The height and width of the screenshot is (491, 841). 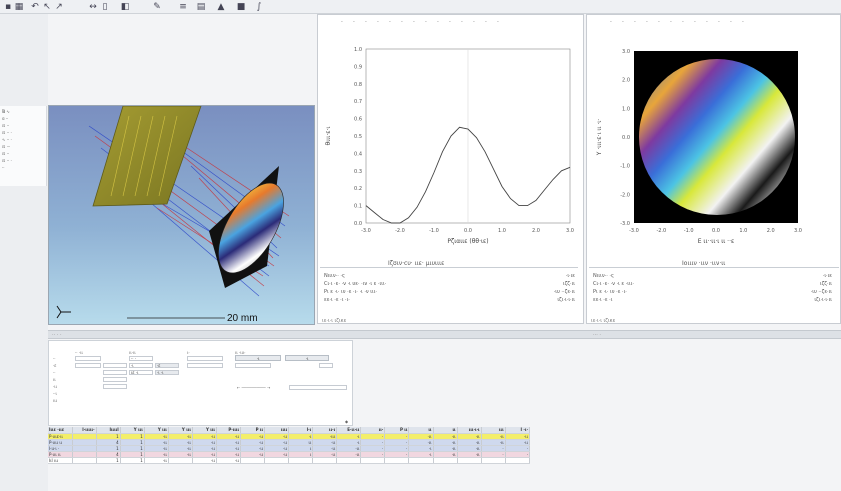 I want to click on option-value-1: ·· ·, so click(x=141, y=358).